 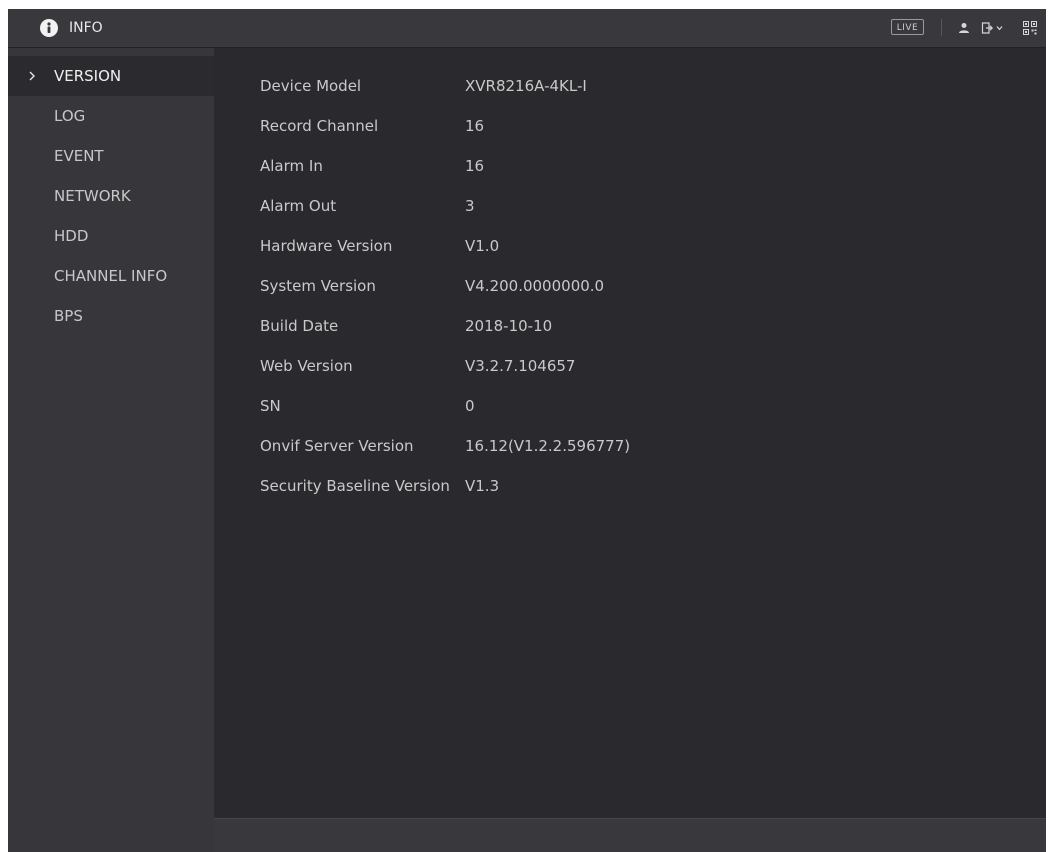 I want to click on sidebar-item-label: LOG, so click(x=70, y=116).